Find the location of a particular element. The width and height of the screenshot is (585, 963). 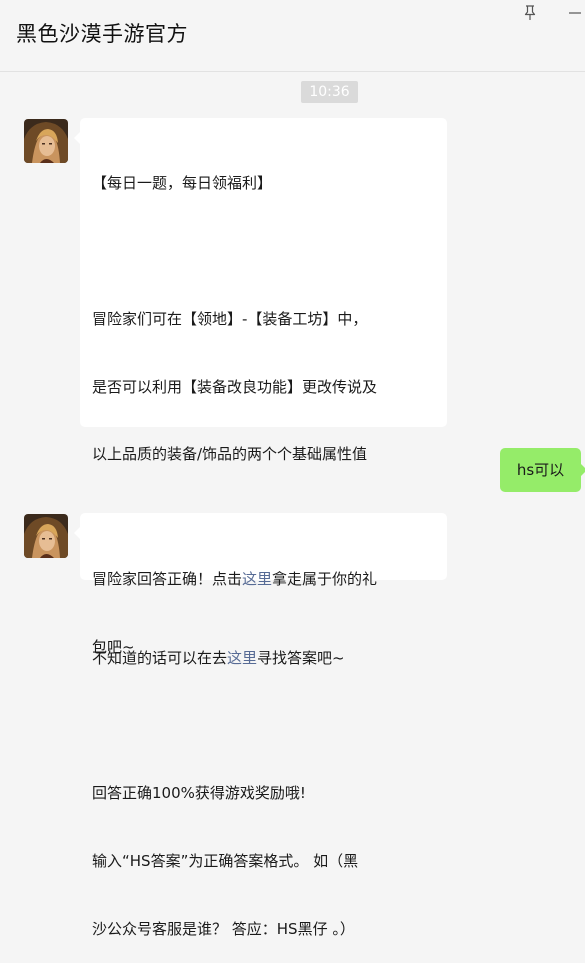

message-line-with-link: 冒险家回答正确！点击这里拿走属于你的礼 is located at coordinates (263, 579).